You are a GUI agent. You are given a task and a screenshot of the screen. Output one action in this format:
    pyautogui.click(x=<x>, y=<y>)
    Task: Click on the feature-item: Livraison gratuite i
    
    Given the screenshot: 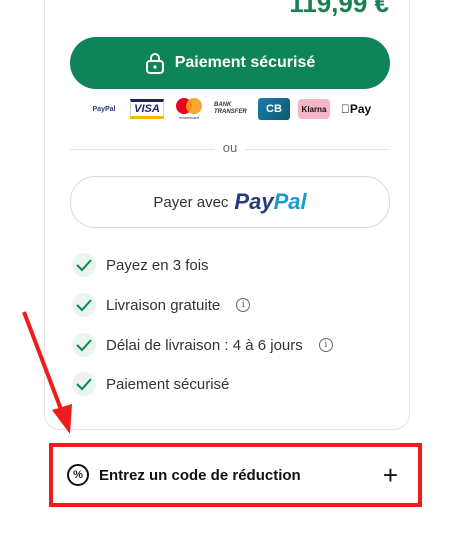 What is the action you would take?
    pyautogui.click(x=161, y=305)
    